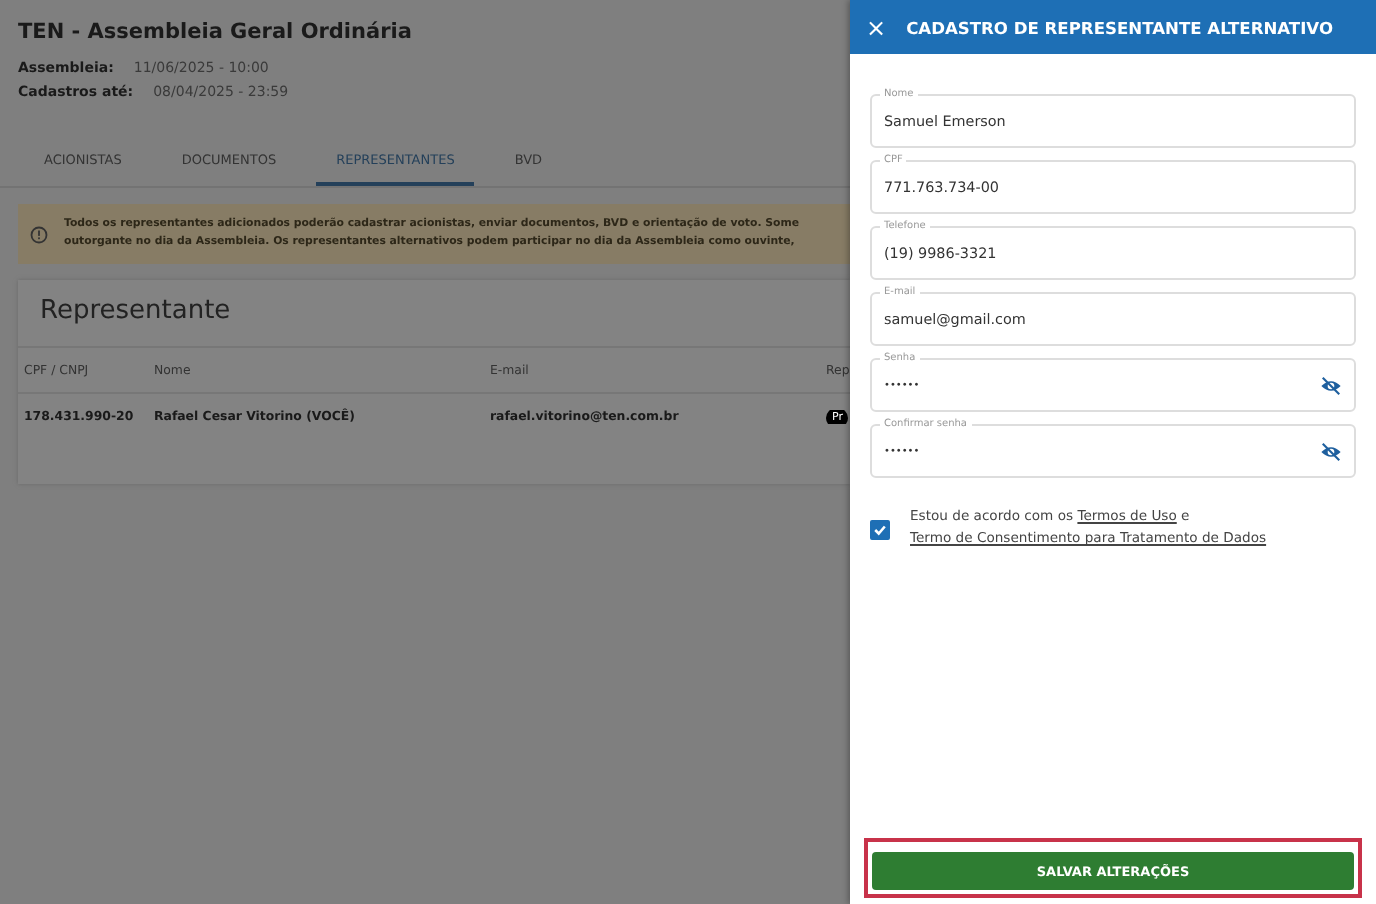 This screenshot has width=1376, height=904. What do you see at coordinates (39, 234) in the screenshot?
I see `info-icon` at bounding box center [39, 234].